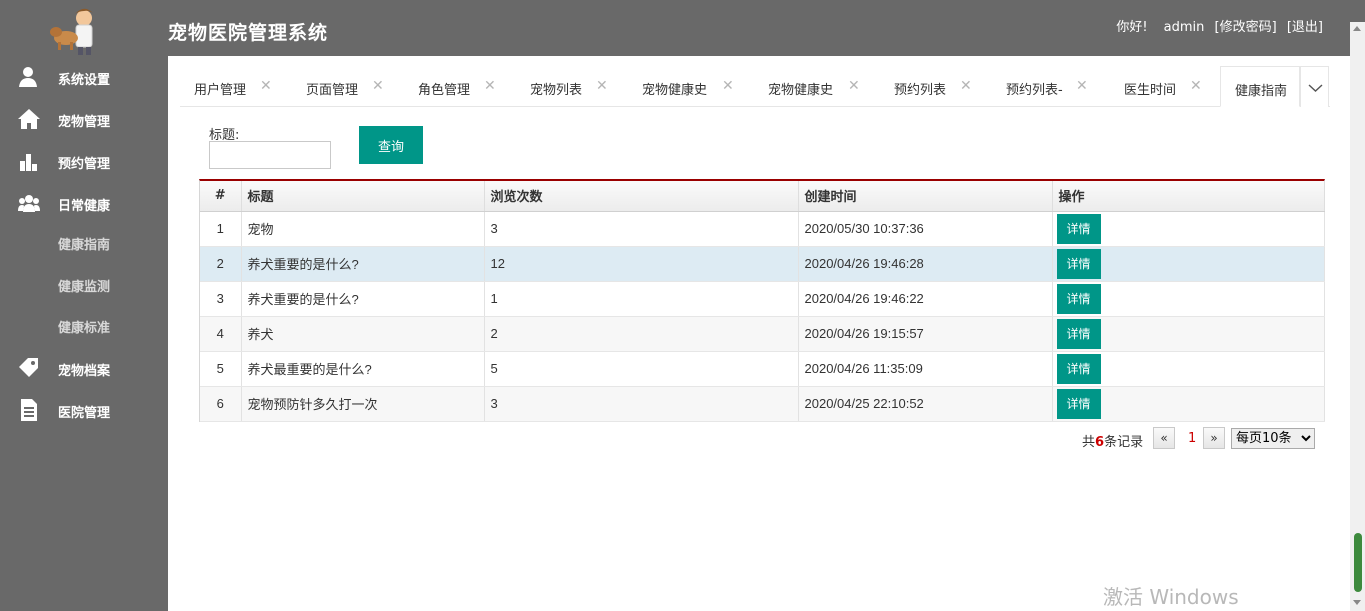  I want to click on column-header-created: 创建时间, so click(925, 196).